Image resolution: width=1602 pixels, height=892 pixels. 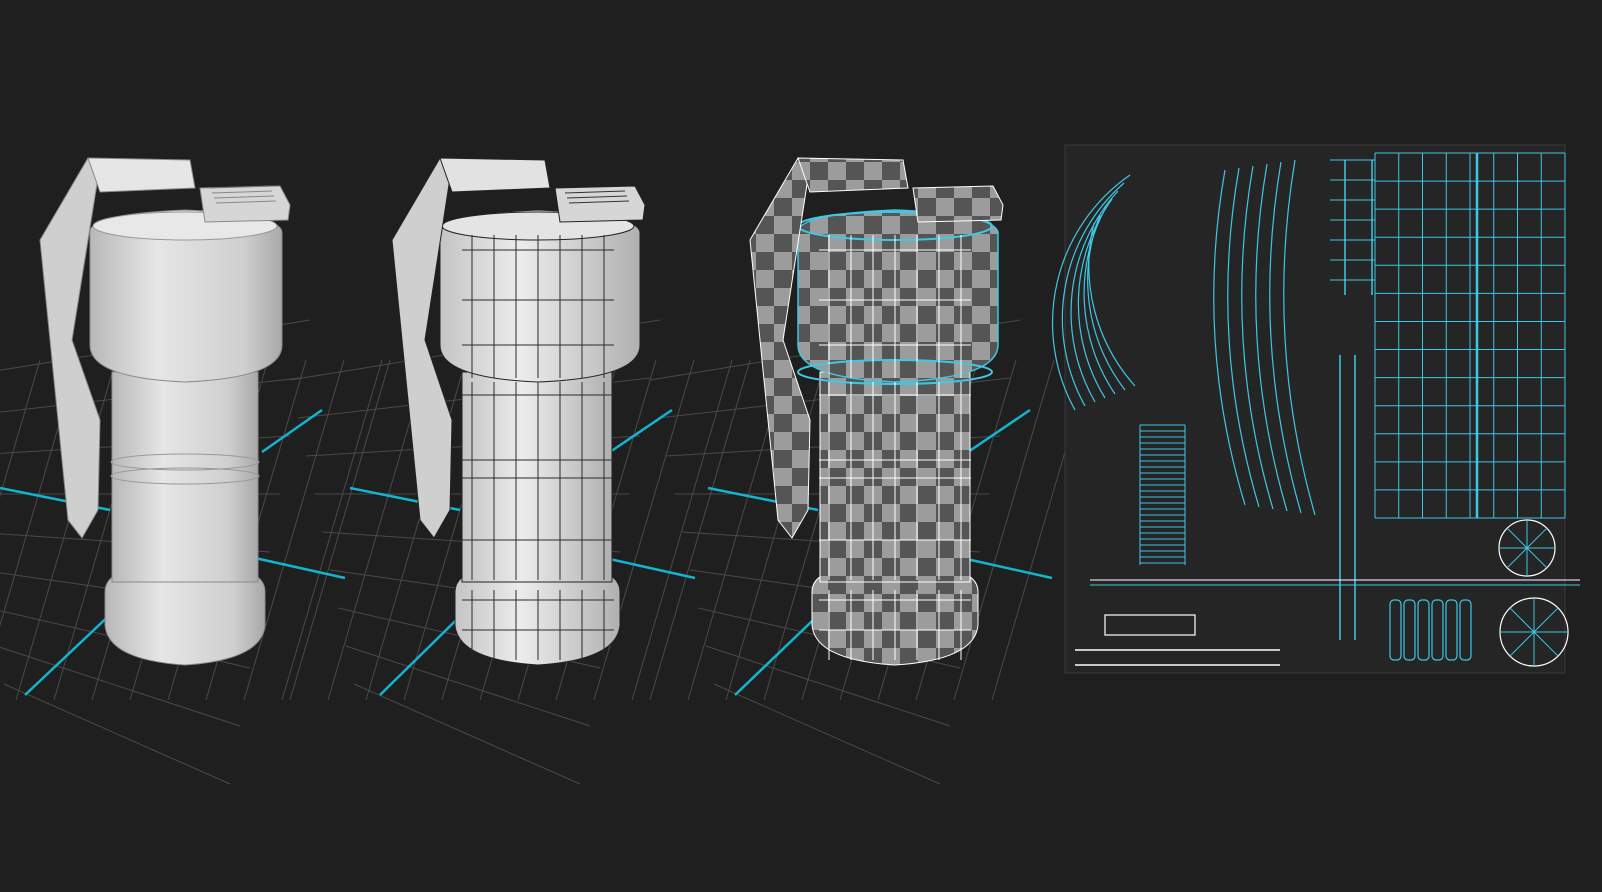 I want to click on checker-uv-grenade-model, so click(x=880, y=426).